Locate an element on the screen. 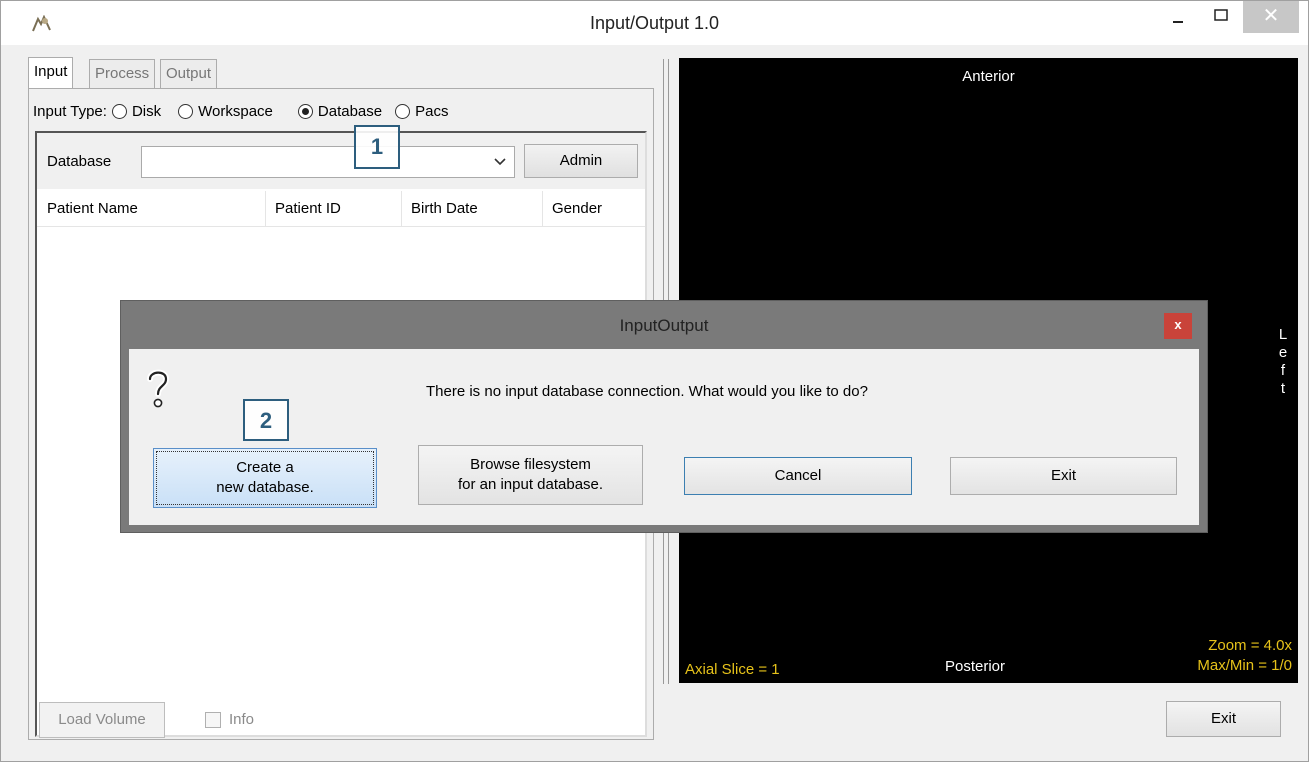 This screenshot has width=1309, height=762. dialog-exit-button: Exit is located at coordinates (1063, 476).